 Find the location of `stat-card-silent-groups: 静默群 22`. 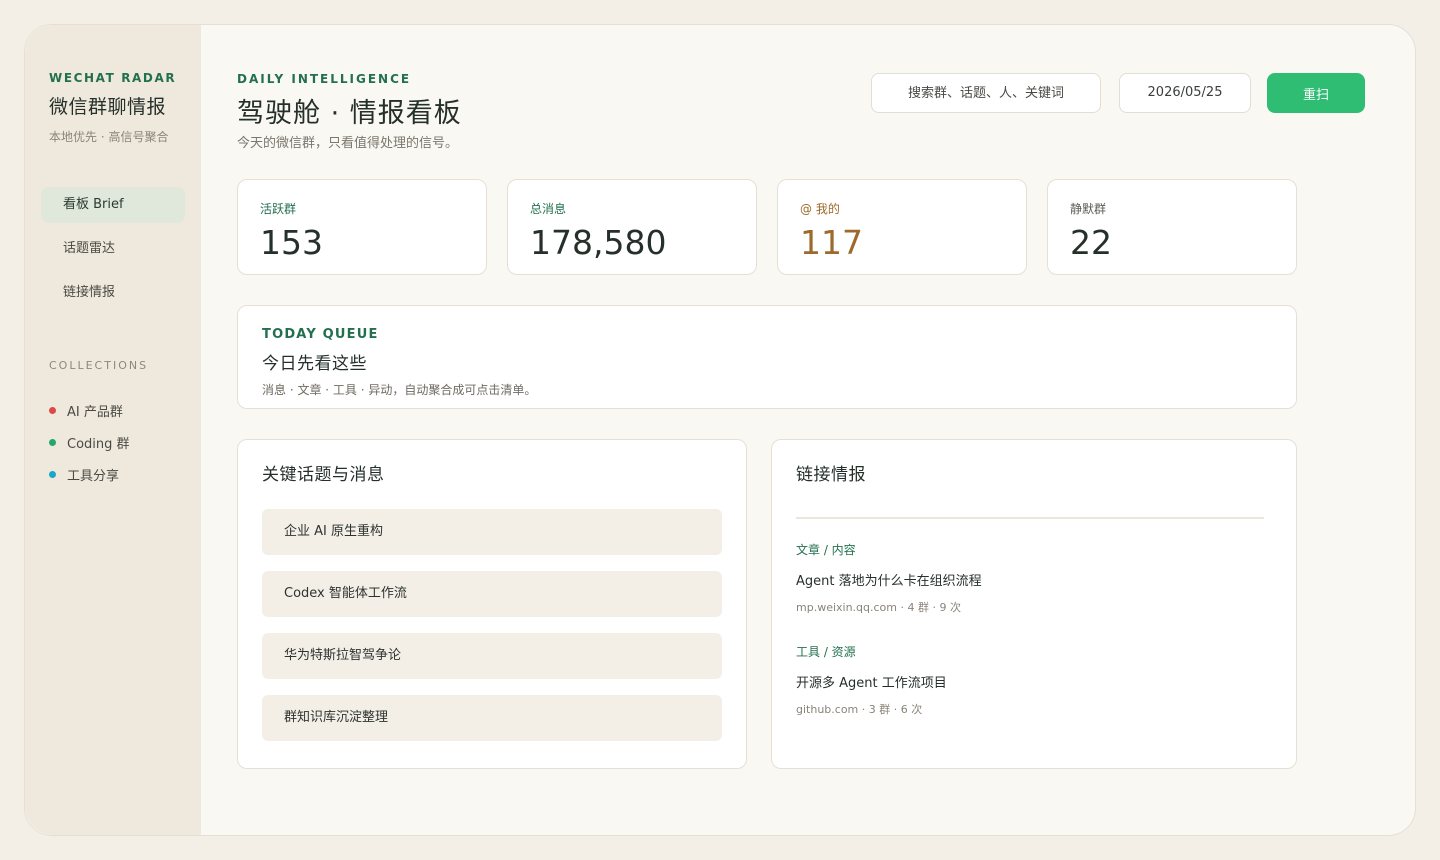

stat-card-silent-groups: 静默群 22 is located at coordinates (1172, 227).